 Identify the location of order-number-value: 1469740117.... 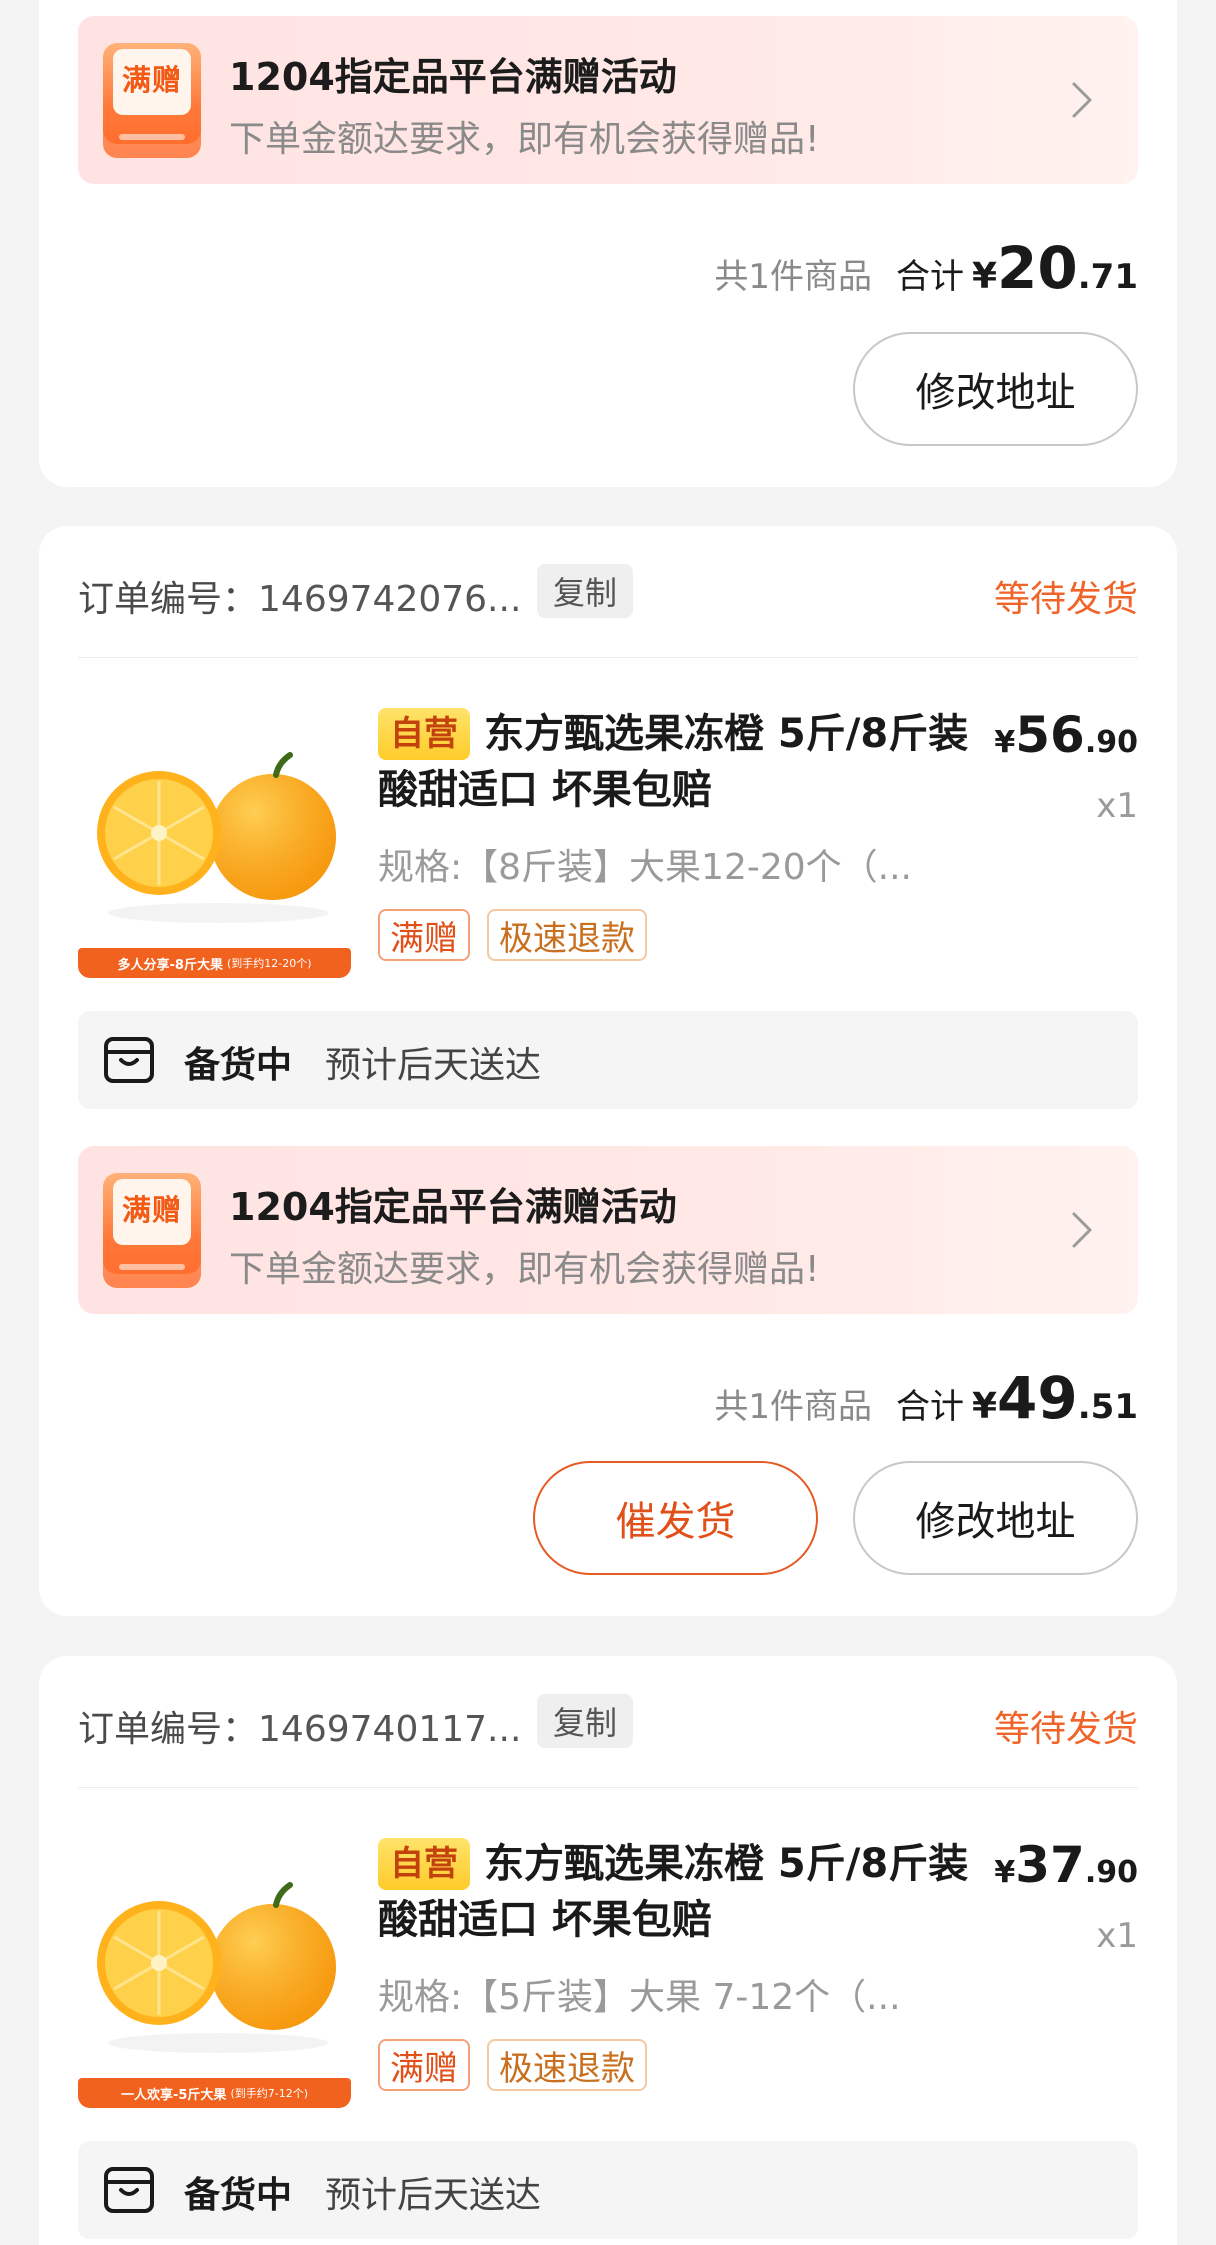
(390, 1729).